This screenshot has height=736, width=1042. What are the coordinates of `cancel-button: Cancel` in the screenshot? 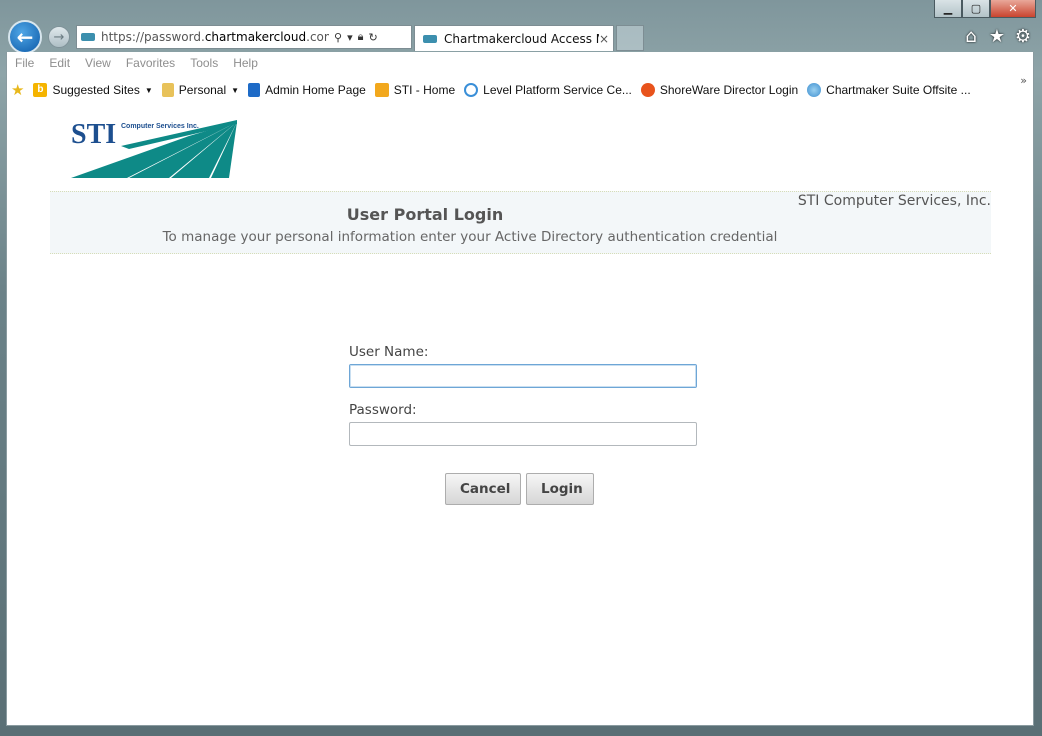 It's located at (483, 489).